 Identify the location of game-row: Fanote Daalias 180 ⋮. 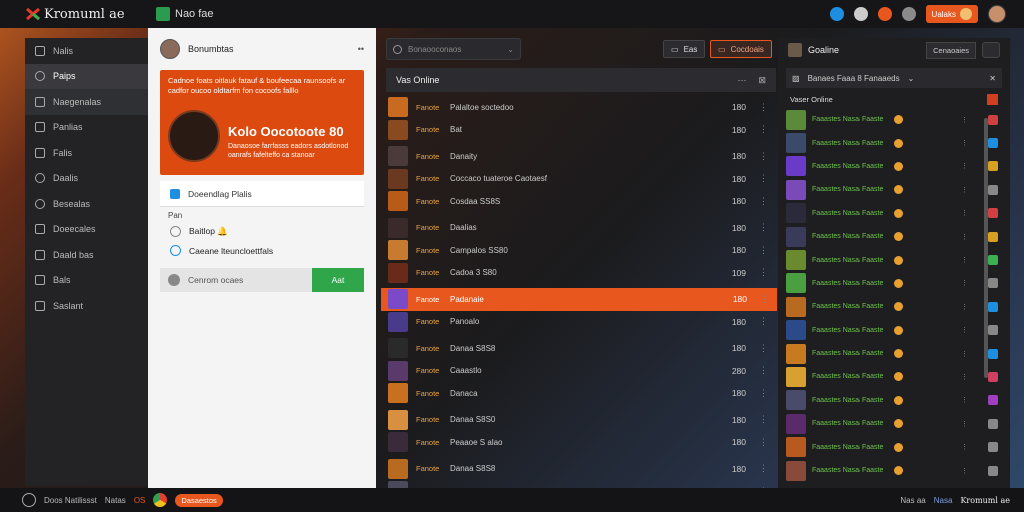
(581, 228).